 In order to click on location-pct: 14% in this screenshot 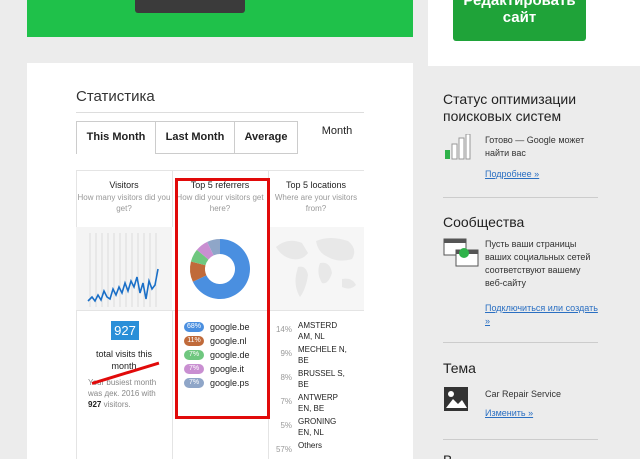, I will do `click(283, 329)`.